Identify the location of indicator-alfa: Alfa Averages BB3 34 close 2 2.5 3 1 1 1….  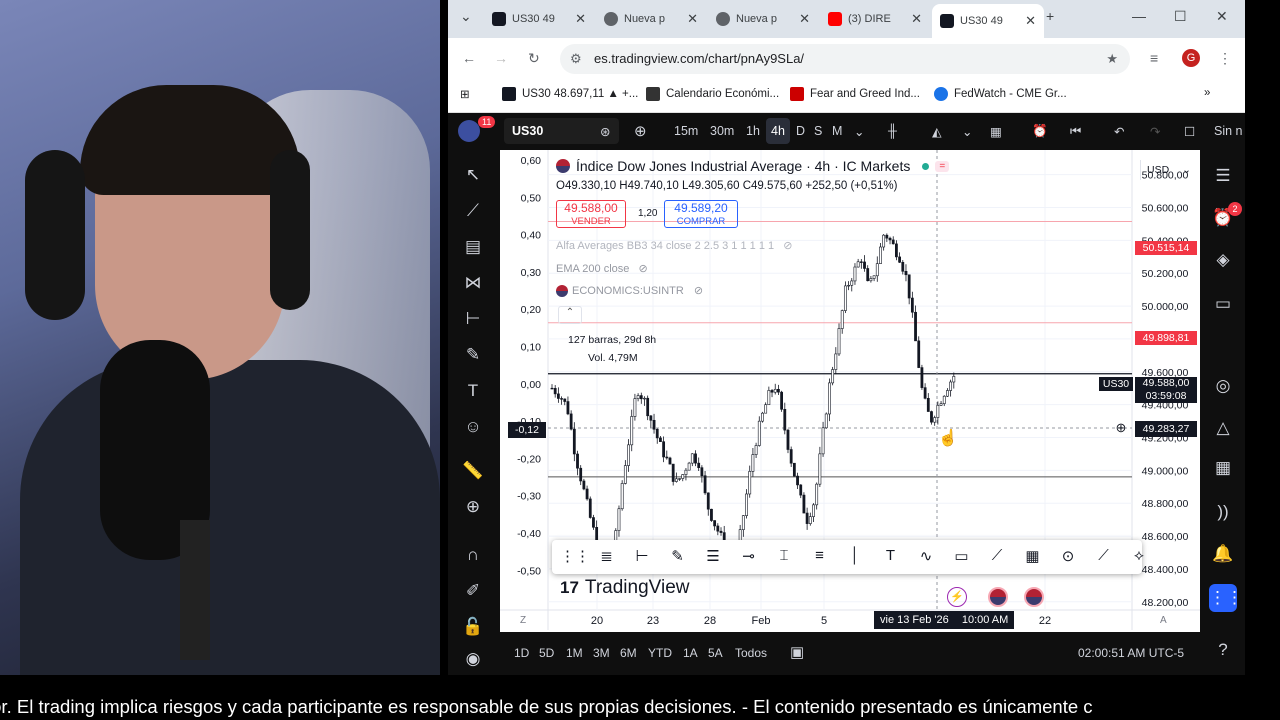
(674, 245).